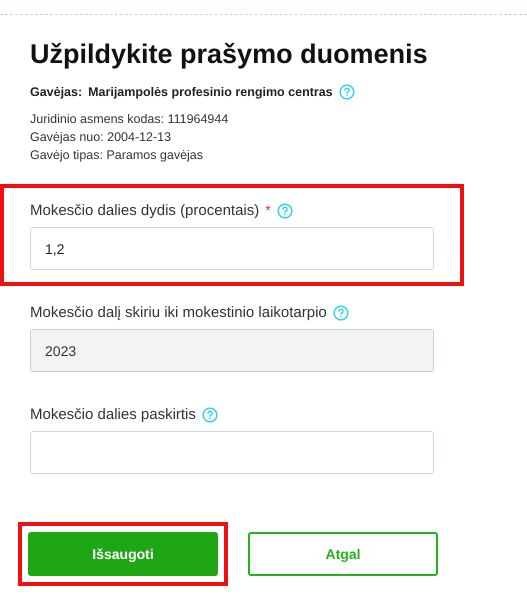 Image resolution: width=527 pixels, height=600 pixels. I want to click on detail-text: Gavėjo tipas: Paramos gavėjas, so click(117, 155).